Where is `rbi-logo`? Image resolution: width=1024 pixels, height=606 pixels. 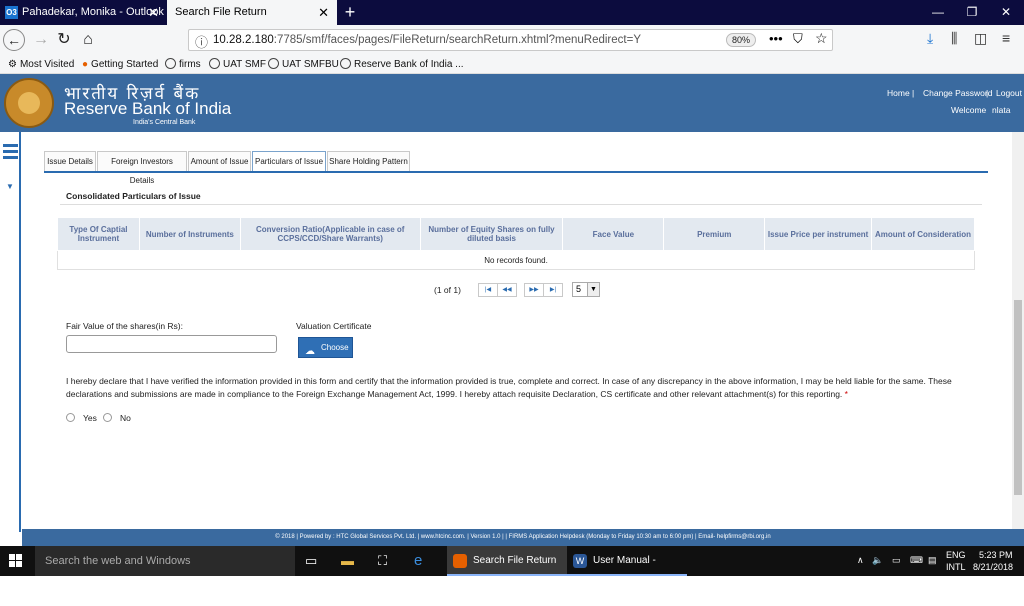 rbi-logo is located at coordinates (29, 103).